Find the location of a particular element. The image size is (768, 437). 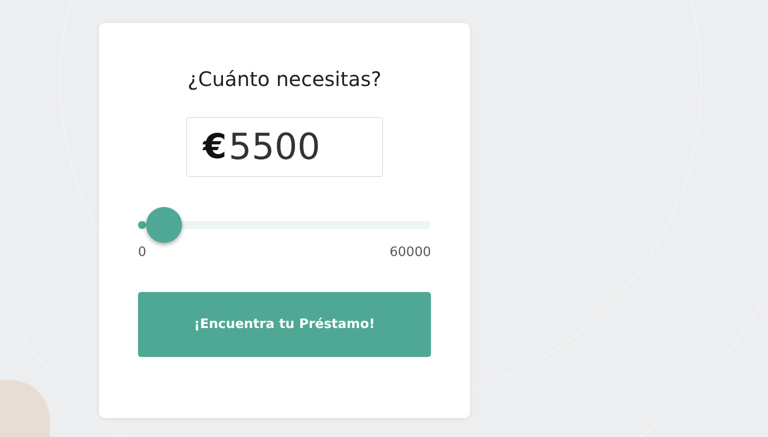

amount-field: €5500 is located at coordinates (284, 147).